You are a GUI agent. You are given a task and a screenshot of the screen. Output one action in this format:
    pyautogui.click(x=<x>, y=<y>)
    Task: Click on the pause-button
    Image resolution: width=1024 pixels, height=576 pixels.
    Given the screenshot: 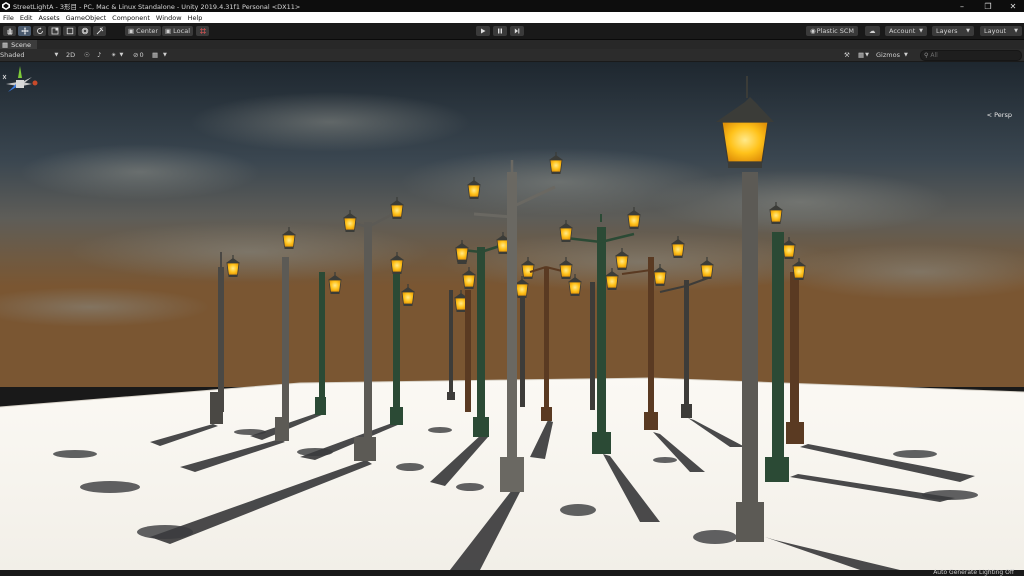 What is the action you would take?
    pyautogui.click(x=500, y=31)
    